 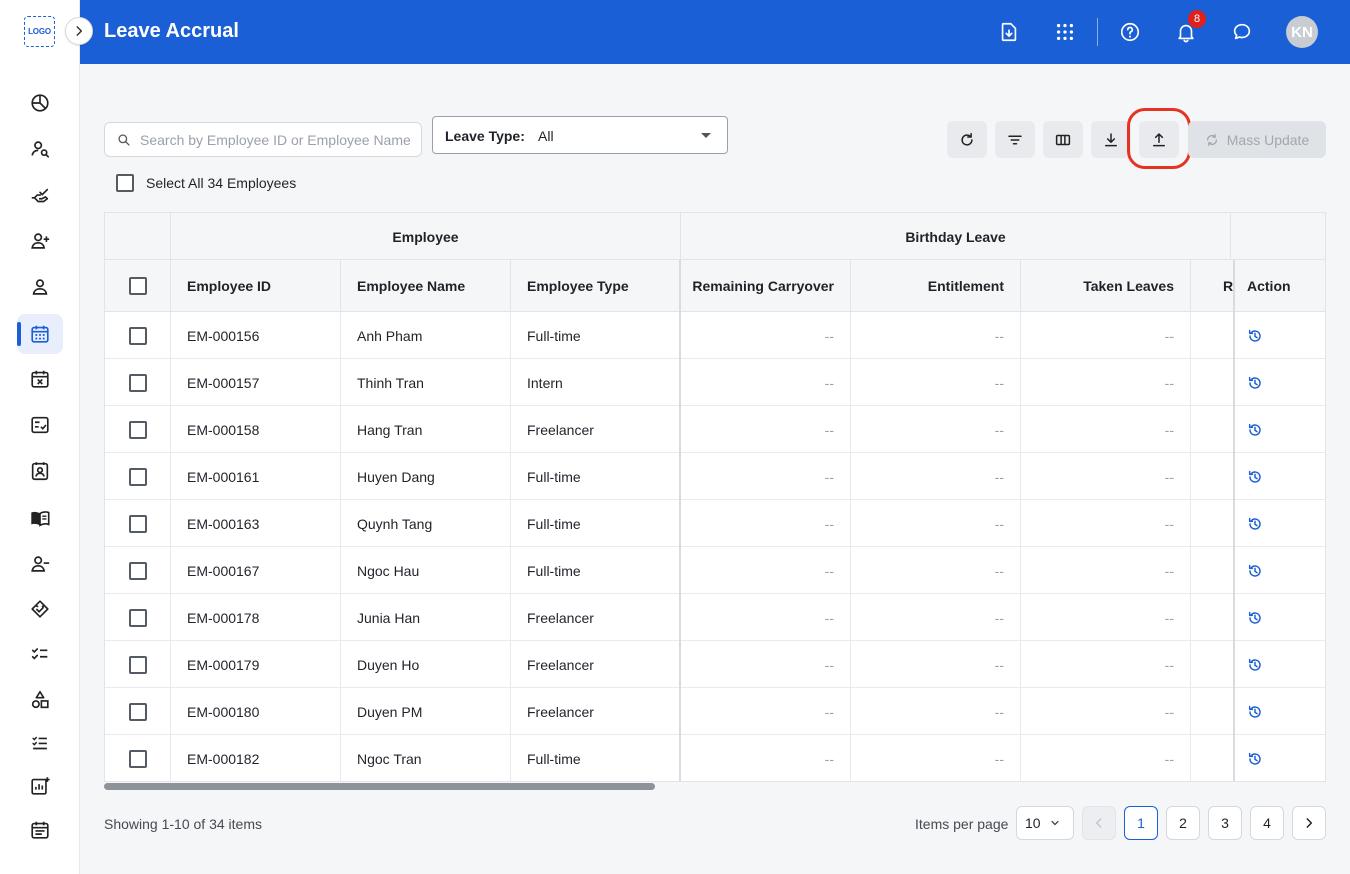 I want to click on horizontal-scrollbar, so click(x=715, y=786).